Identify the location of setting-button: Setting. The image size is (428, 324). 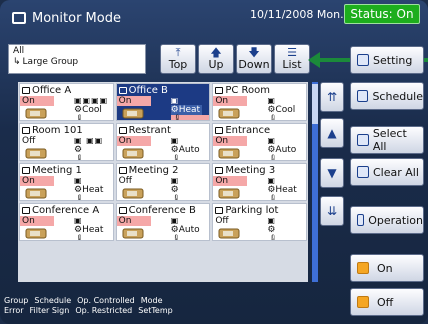
(387, 60).